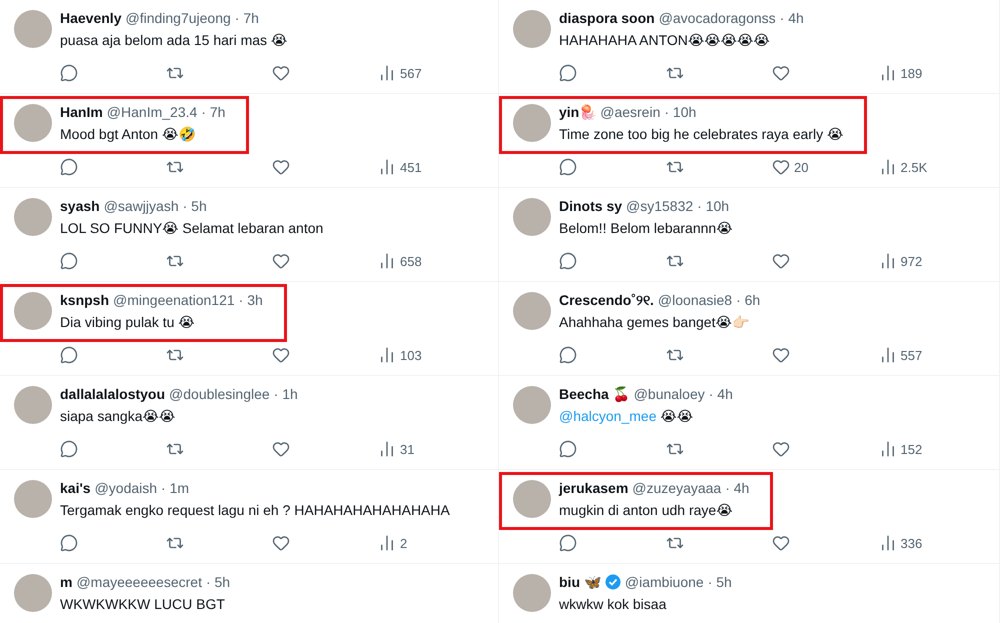 This screenshot has width=1000, height=623. I want to click on post-text: wkwkw kok bisaa, so click(613, 604).